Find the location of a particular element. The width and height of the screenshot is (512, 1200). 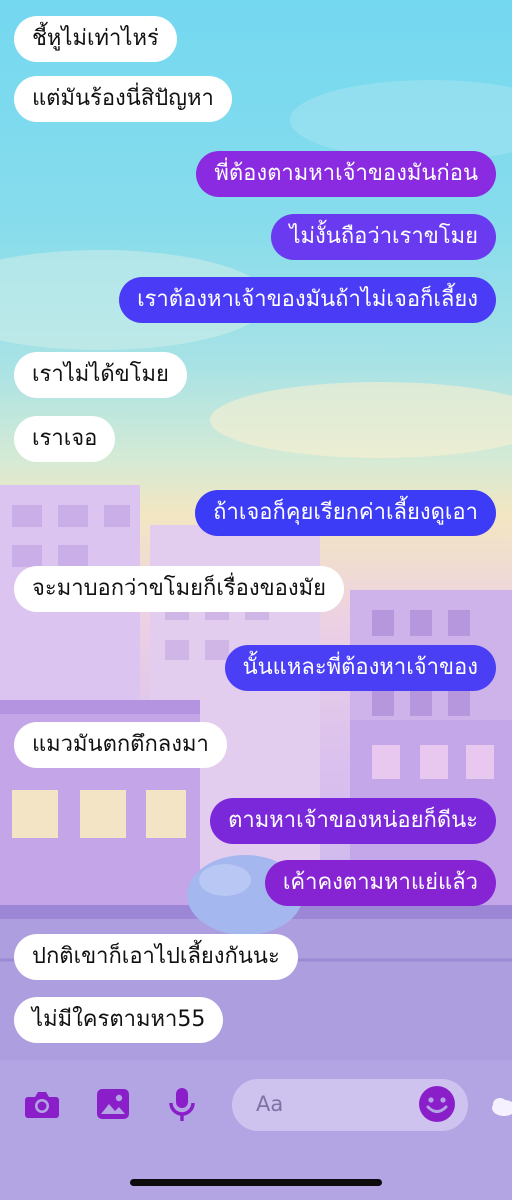

image-icon is located at coordinates (113, 1104).